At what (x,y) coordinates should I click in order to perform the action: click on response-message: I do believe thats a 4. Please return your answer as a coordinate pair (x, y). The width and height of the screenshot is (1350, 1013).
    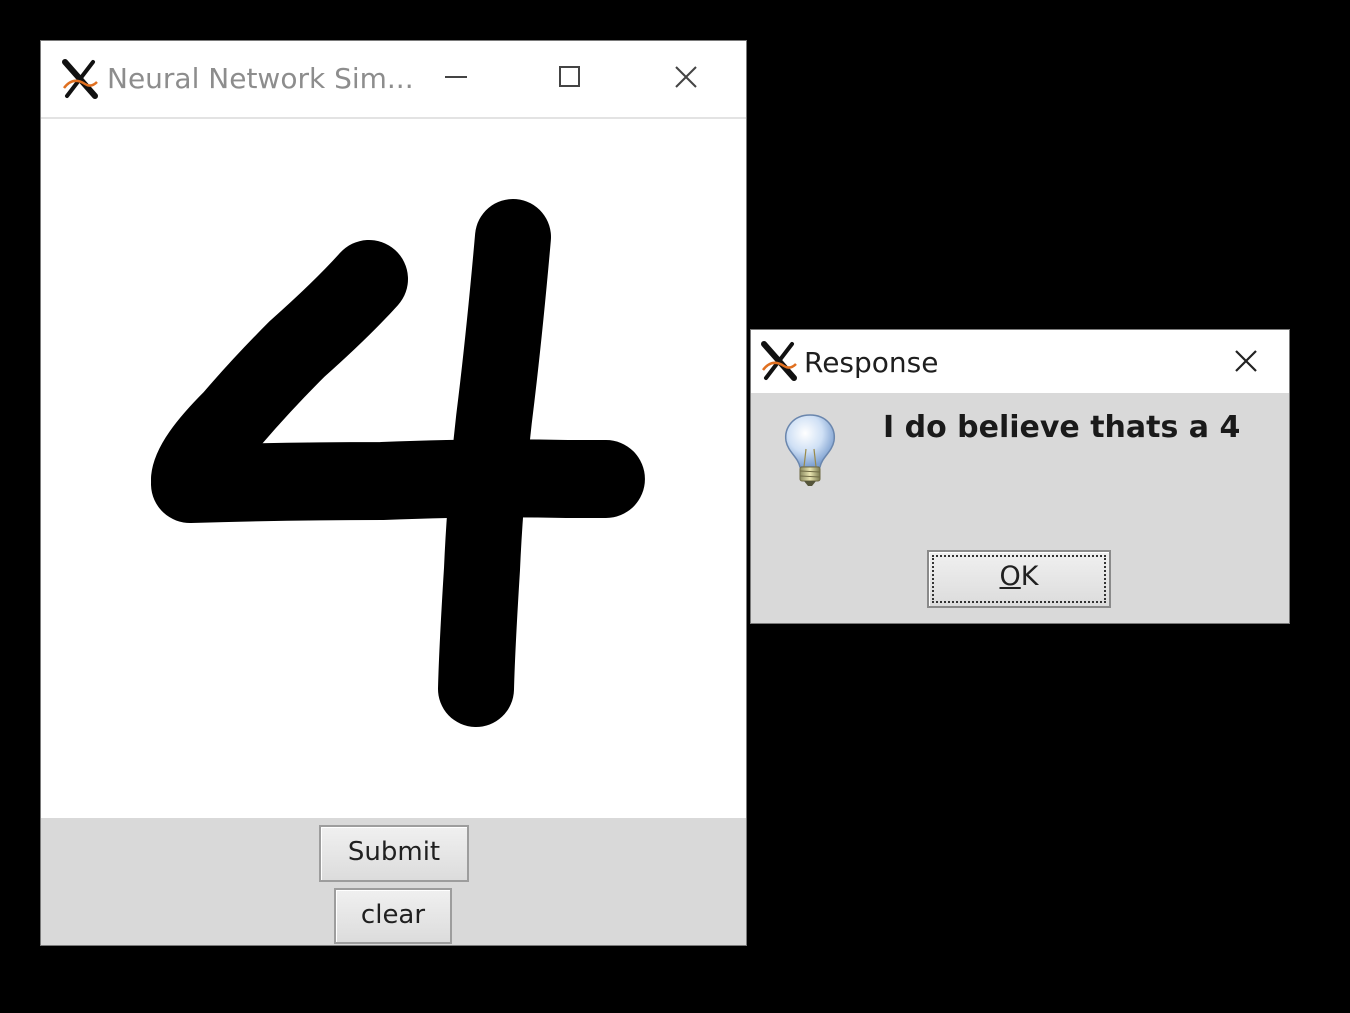
    Looking at the image, I should click on (1062, 427).